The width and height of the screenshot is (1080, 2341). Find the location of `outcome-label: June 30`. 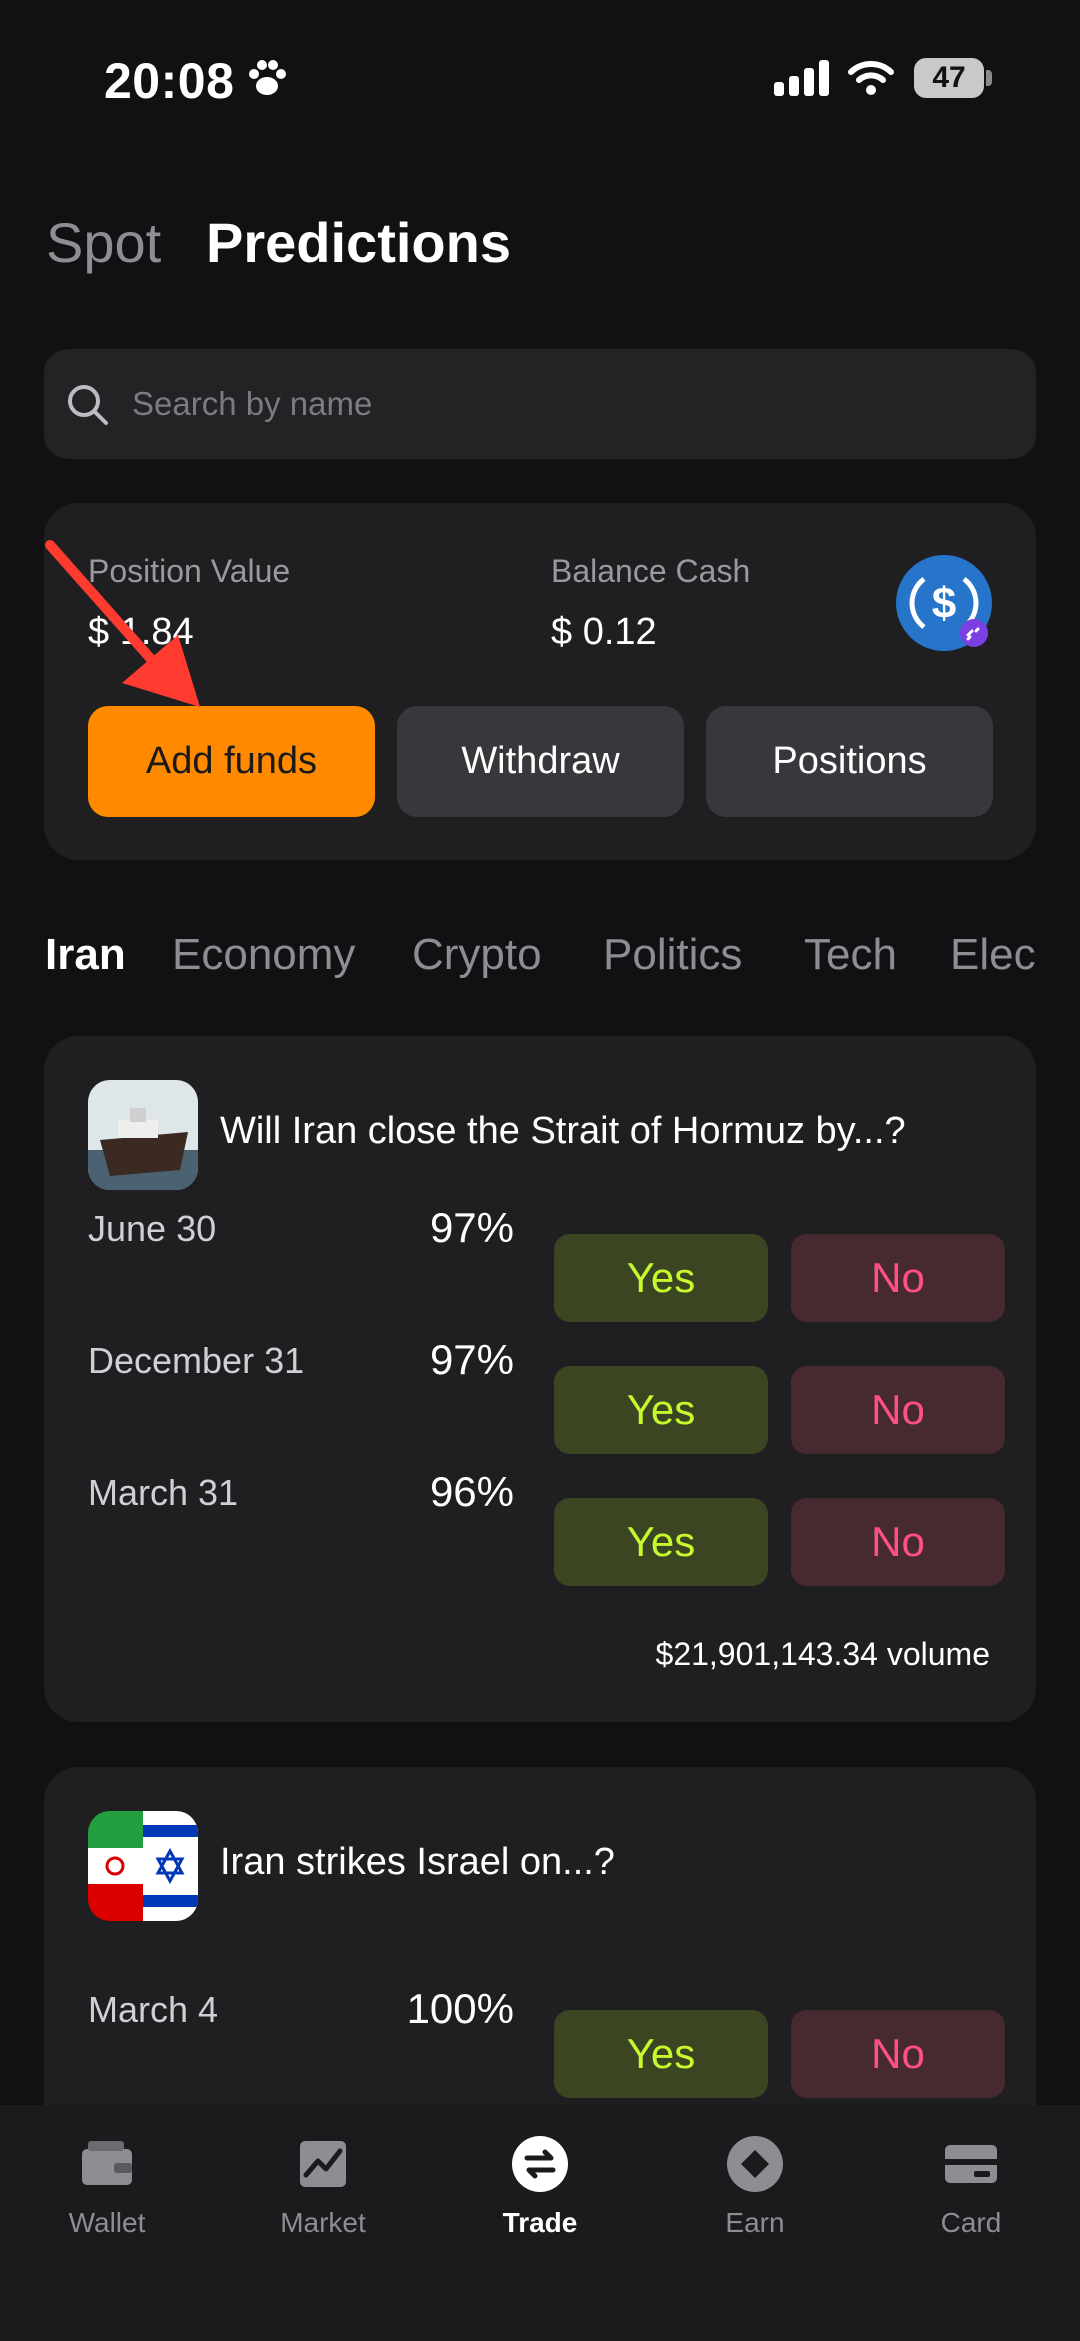

outcome-label: June 30 is located at coordinates (152, 1228).